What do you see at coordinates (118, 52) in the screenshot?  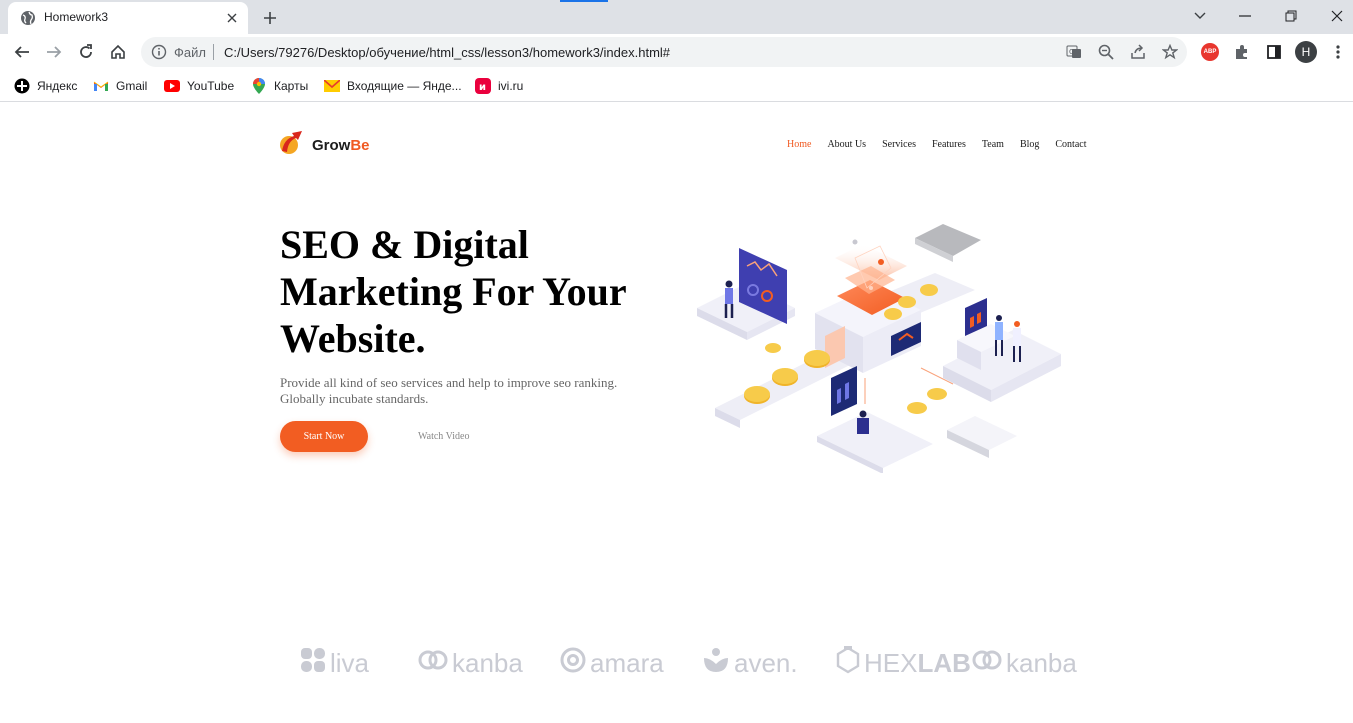 I see `home-icon` at bounding box center [118, 52].